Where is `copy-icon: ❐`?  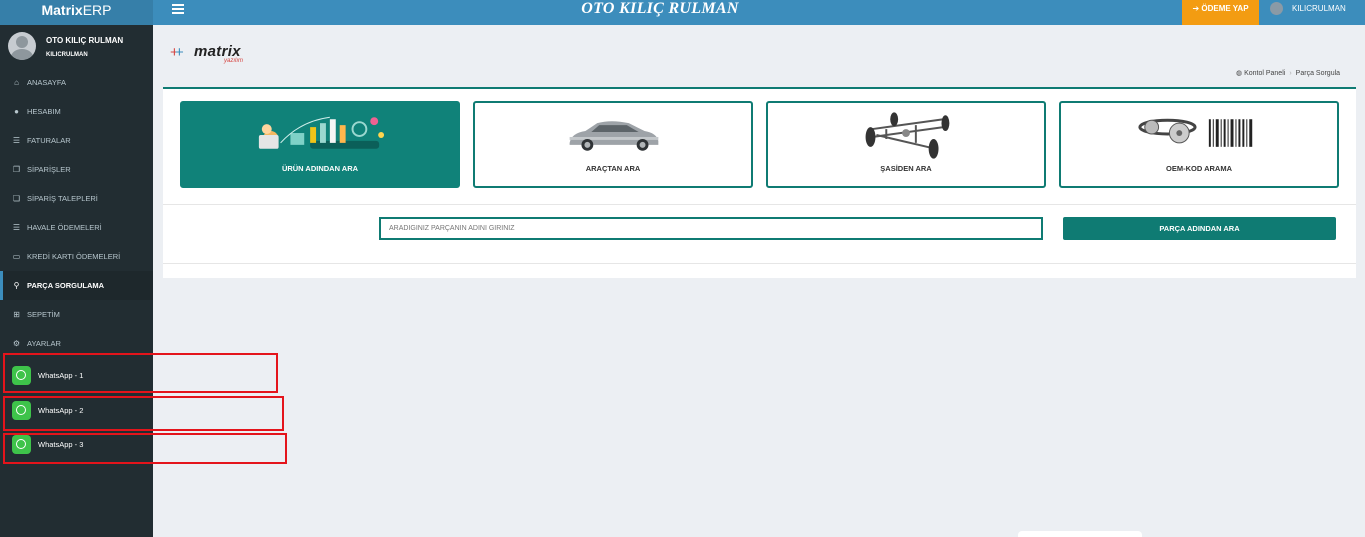
copy-icon: ❐ is located at coordinates (16, 169).